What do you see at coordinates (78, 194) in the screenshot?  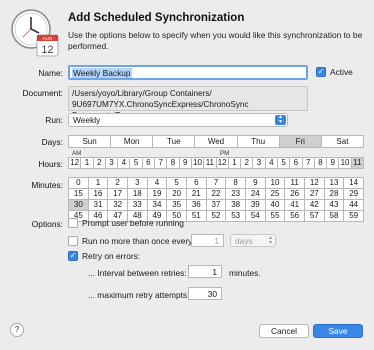 I see `minute-cell: 15` at bounding box center [78, 194].